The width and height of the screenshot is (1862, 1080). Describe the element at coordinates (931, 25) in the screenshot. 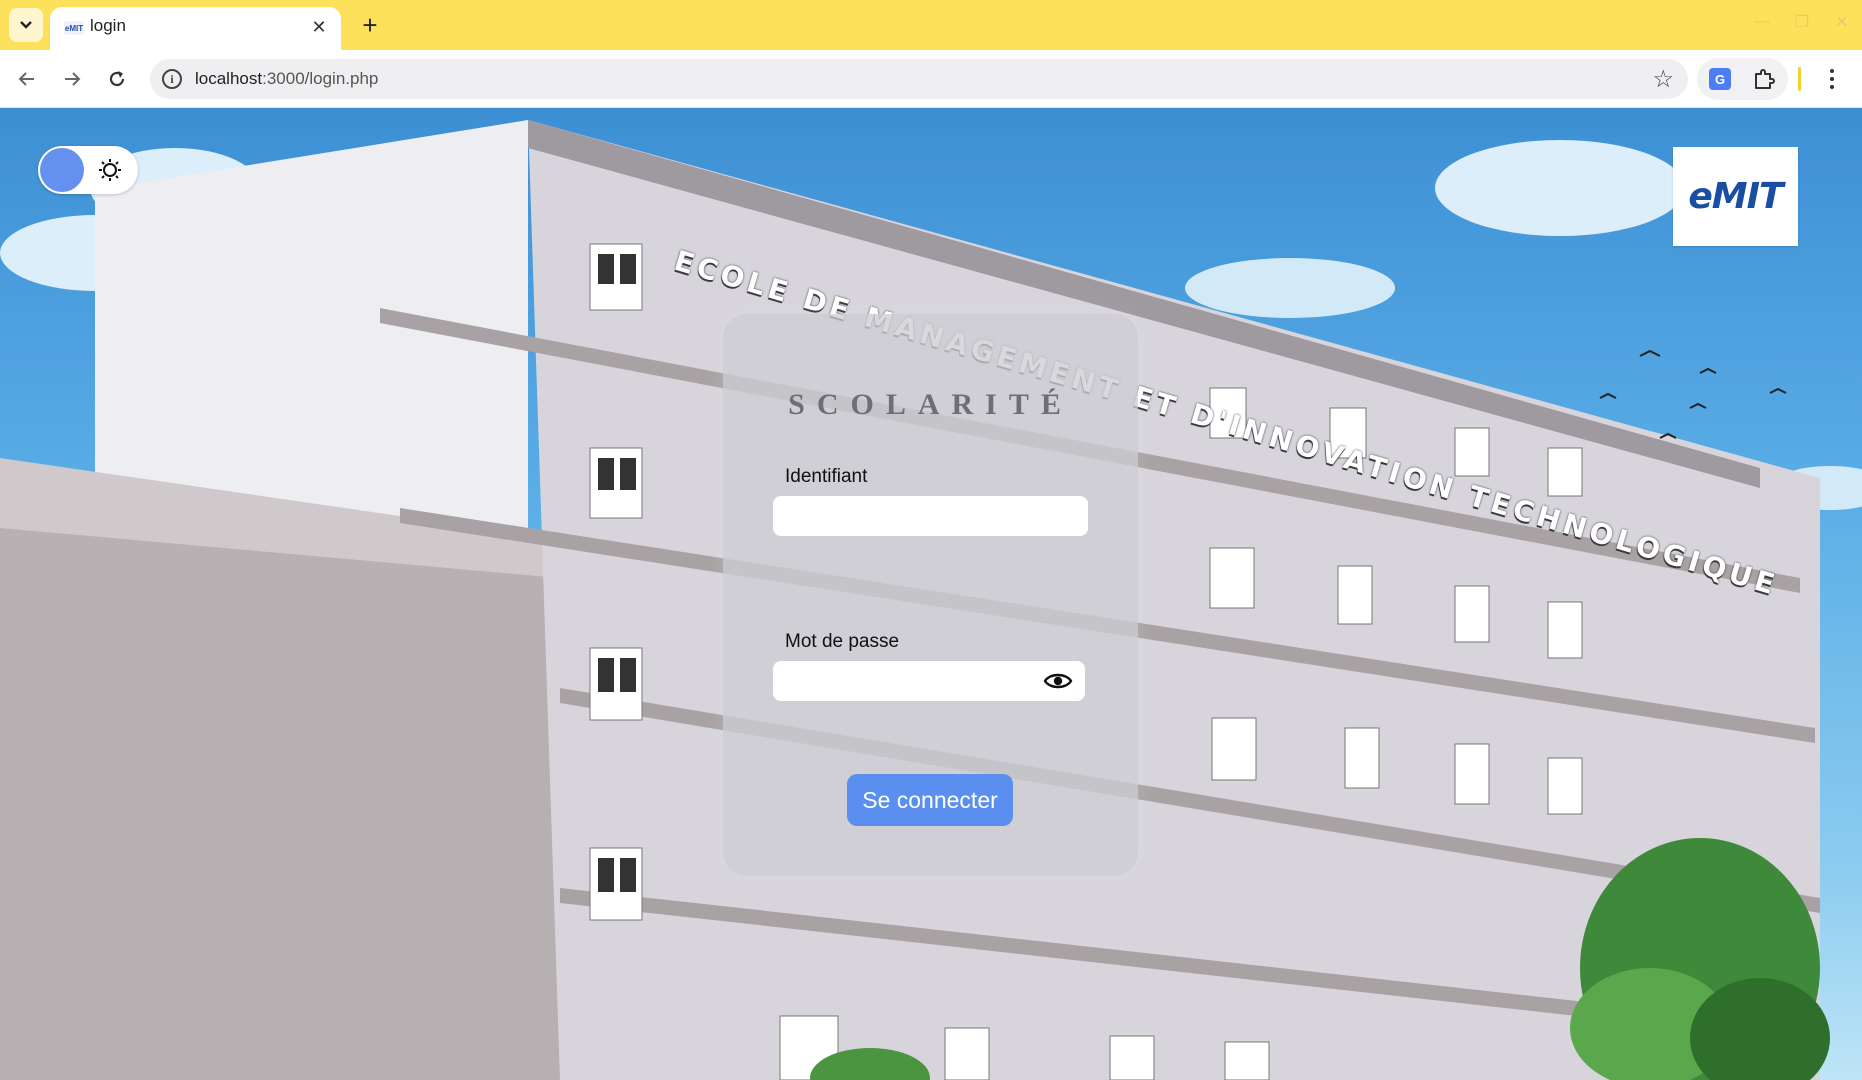

I see `browser-tab-bar: eMIT login ✕ + — ❐ ✕` at that location.